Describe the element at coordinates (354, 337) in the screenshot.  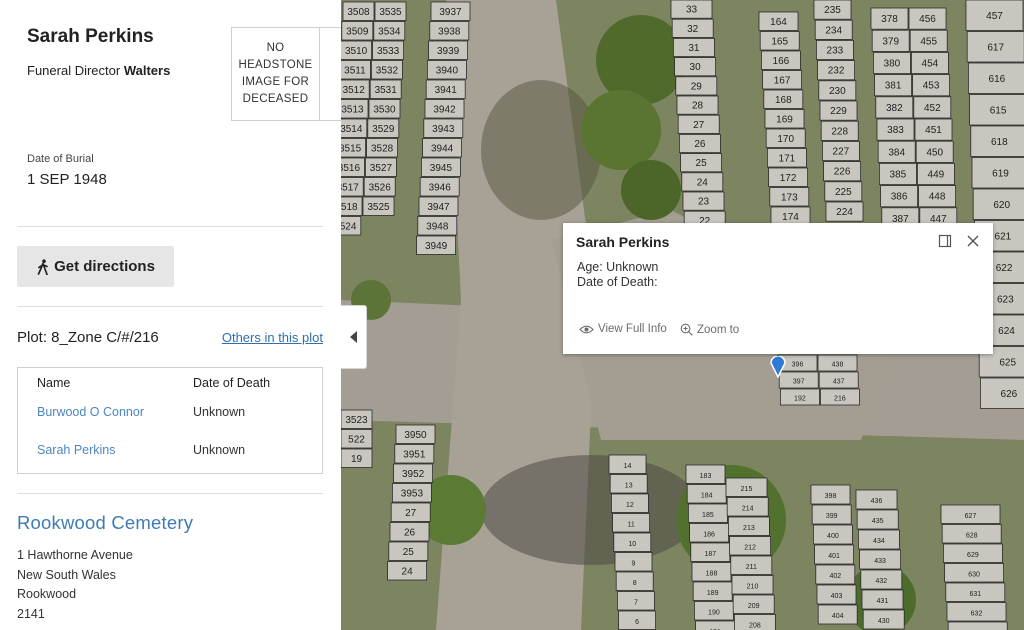
I see `collapse-sidebar-button` at that location.